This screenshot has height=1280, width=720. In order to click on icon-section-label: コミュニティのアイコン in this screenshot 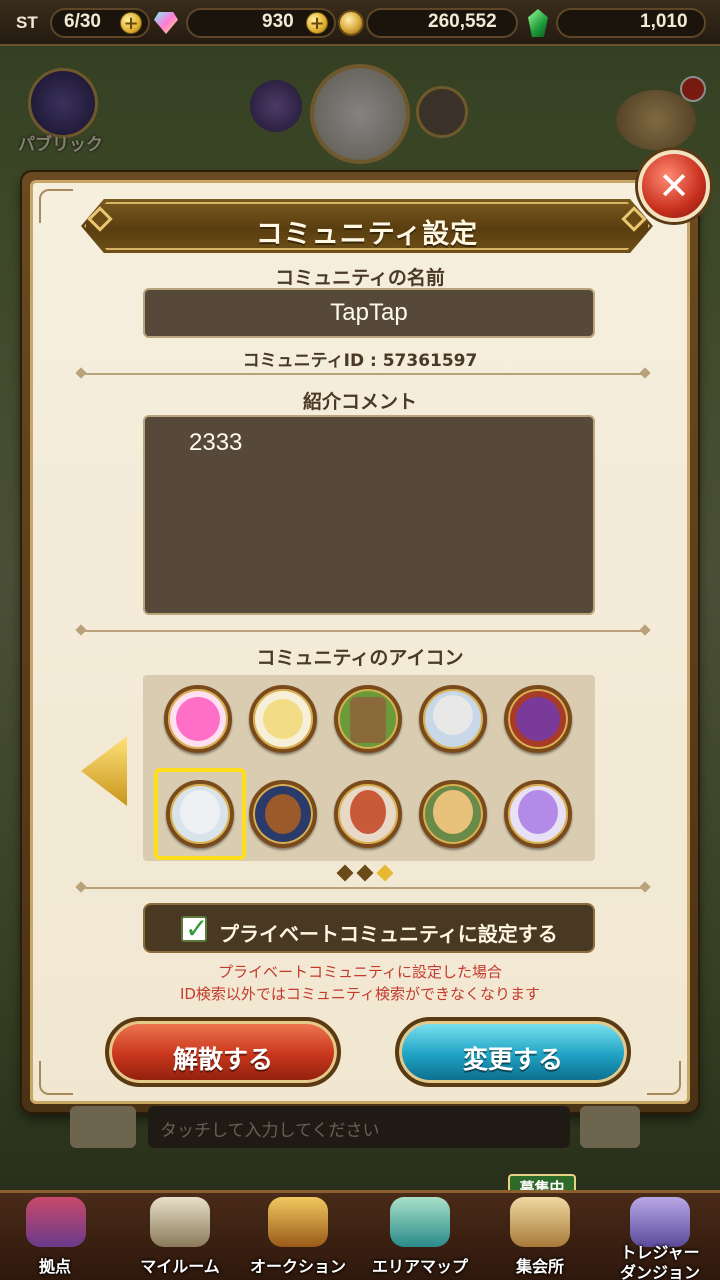, I will do `click(360, 658)`.